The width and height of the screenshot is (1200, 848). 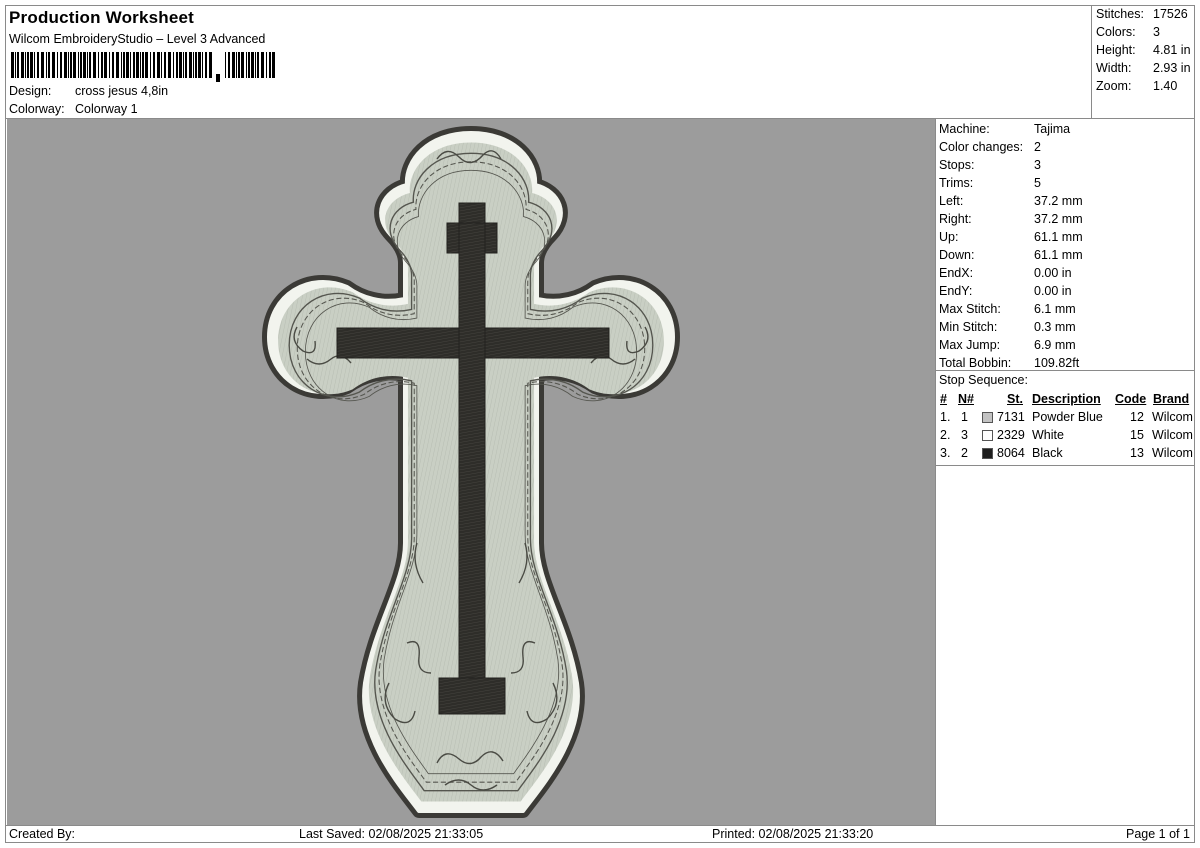 I want to click on info-label: Color changes:, so click(x=981, y=147).